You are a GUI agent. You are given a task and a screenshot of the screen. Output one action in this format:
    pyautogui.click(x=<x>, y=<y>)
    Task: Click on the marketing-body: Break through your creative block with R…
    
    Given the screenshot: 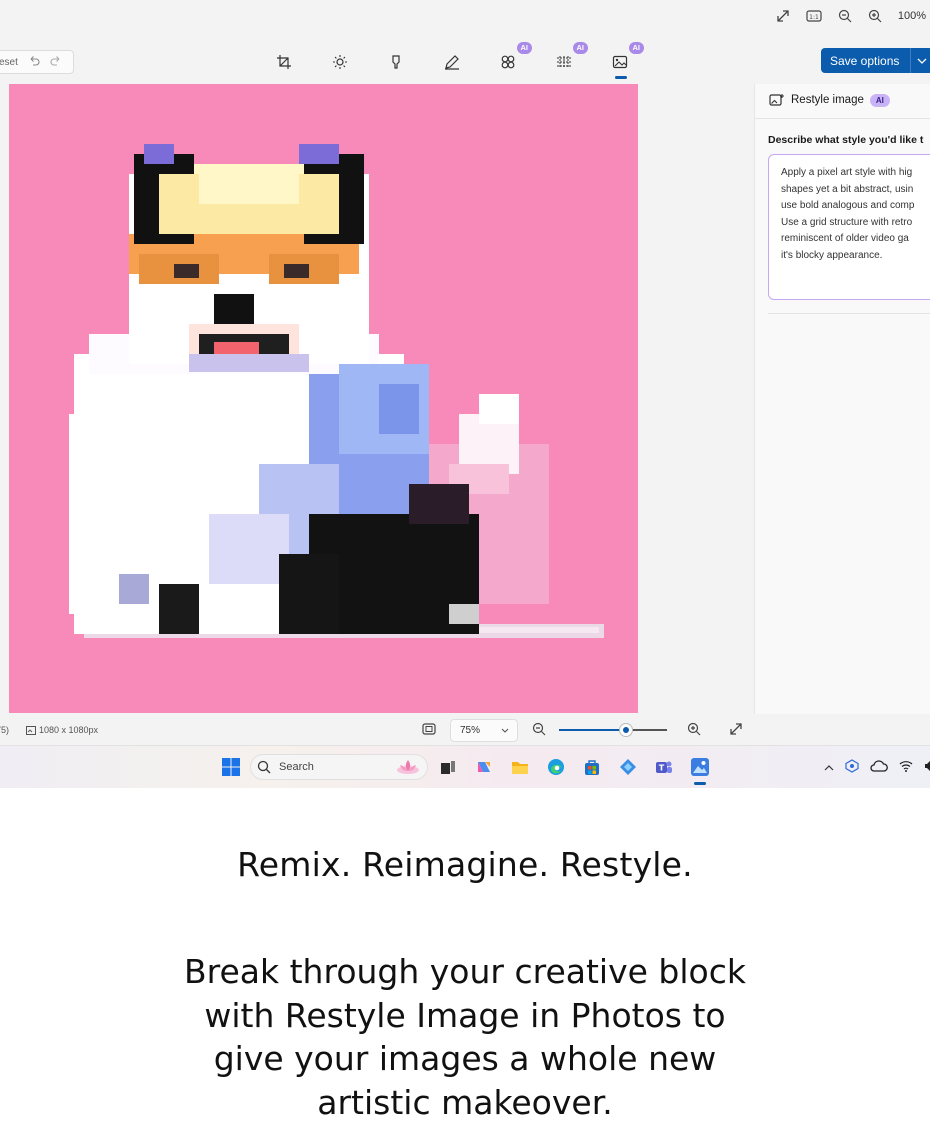 What is the action you would take?
    pyautogui.click(x=465, y=1037)
    